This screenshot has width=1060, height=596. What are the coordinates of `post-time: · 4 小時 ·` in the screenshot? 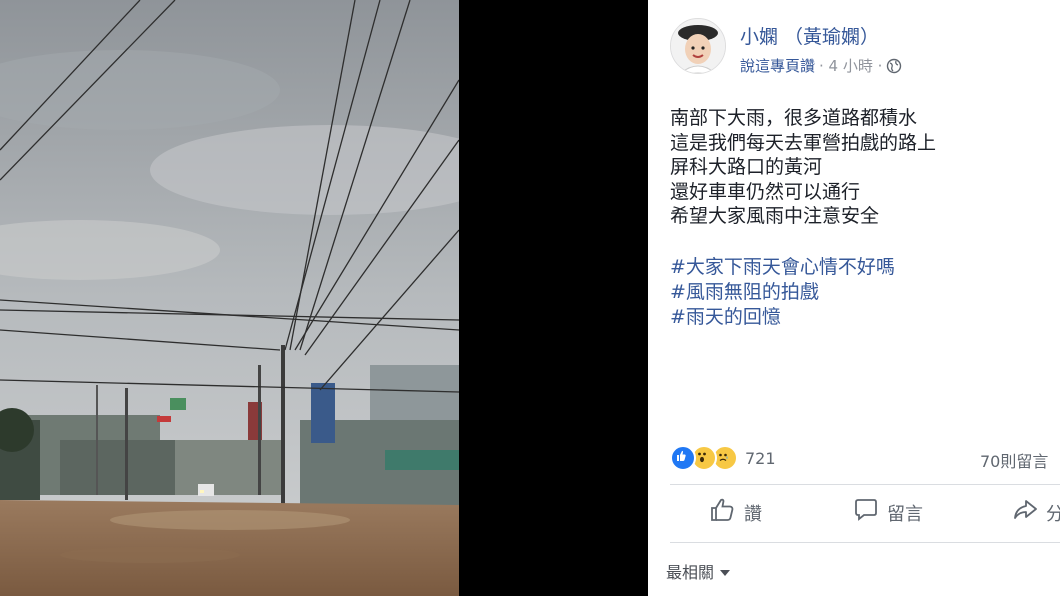 It's located at (850, 65).